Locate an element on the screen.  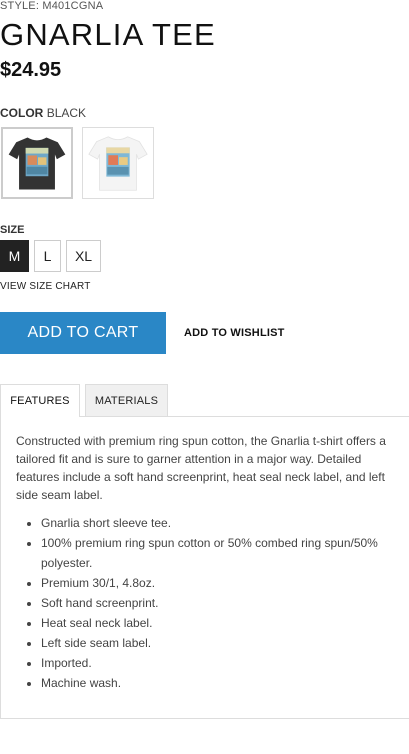
selected-color-value: BLACK is located at coordinates (66, 113).